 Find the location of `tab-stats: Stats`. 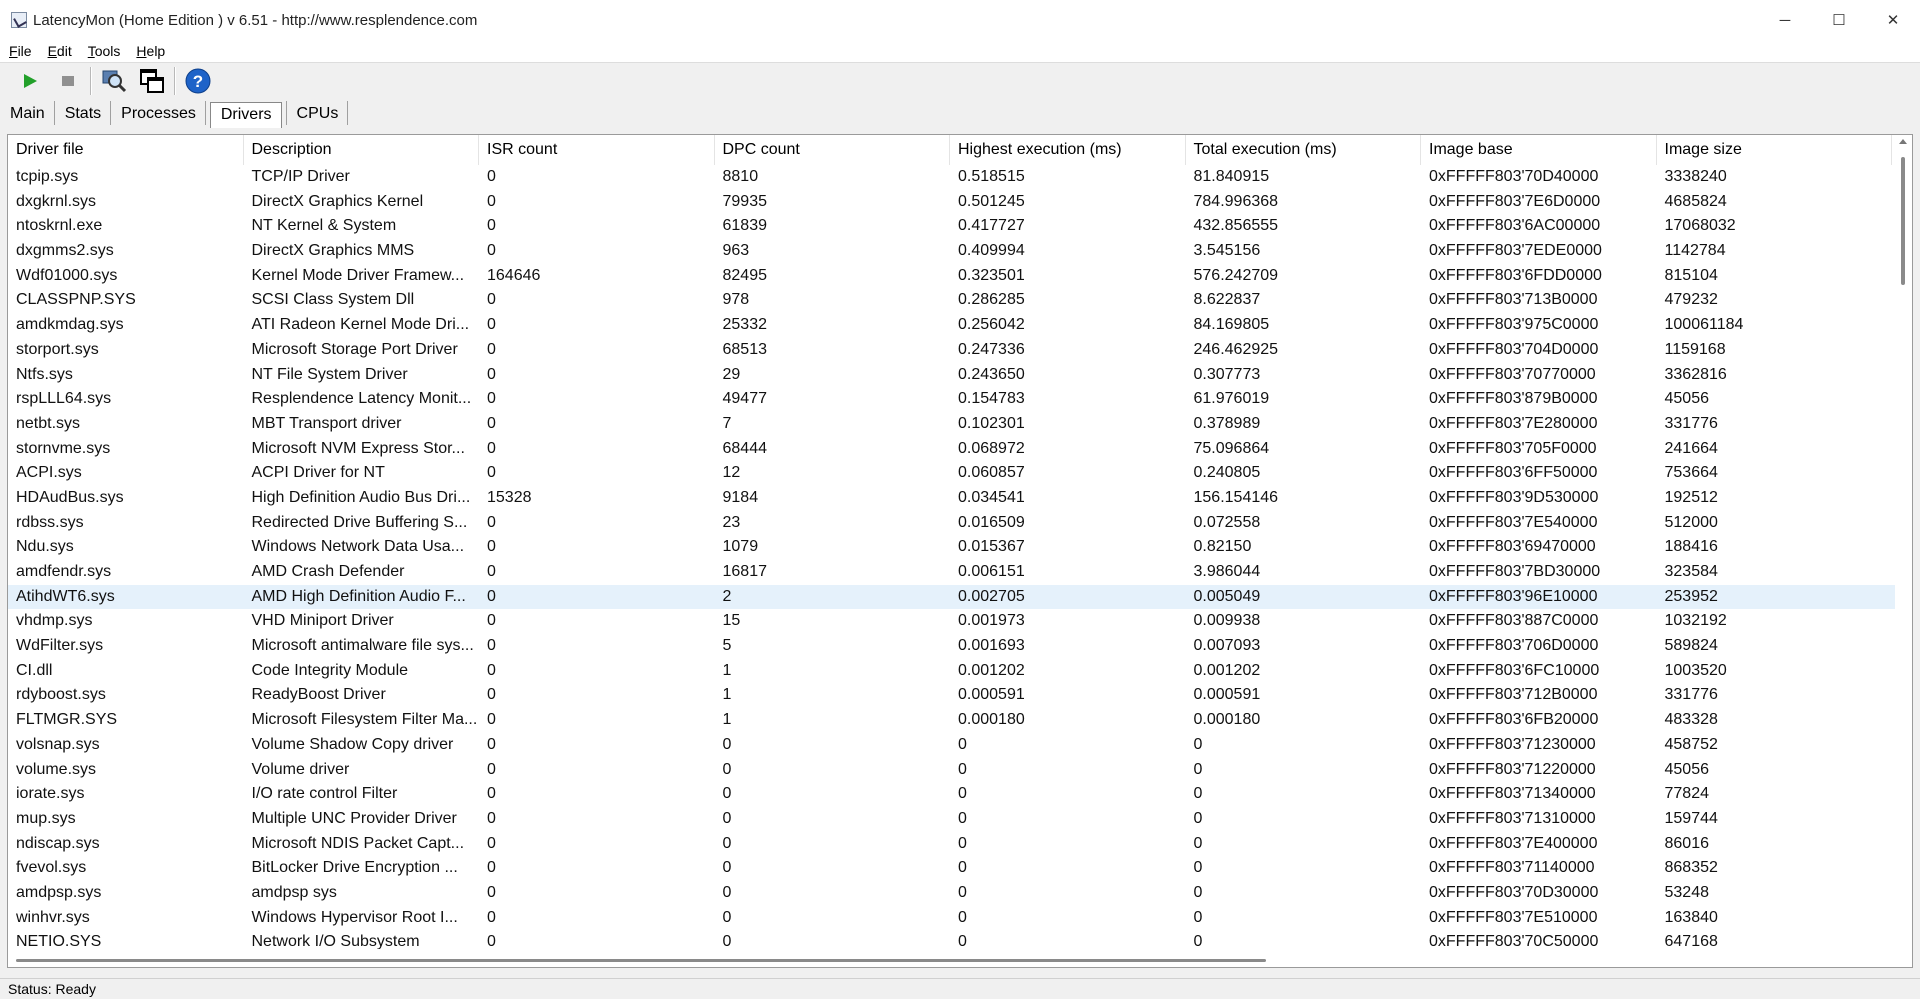

tab-stats: Stats is located at coordinates (82, 115).